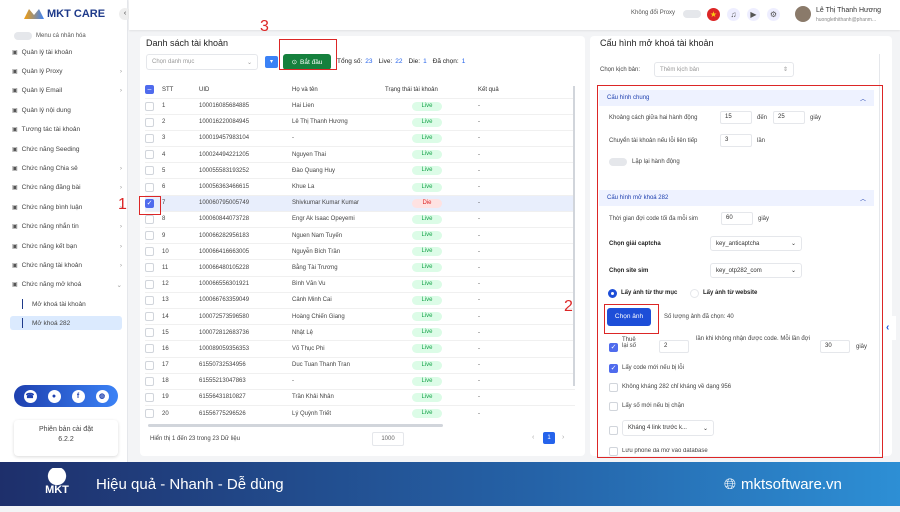 The image size is (900, 512). What do you see at coordinates (67, 207) in the screenshot?
I see `sidebar-item: ▣ Chức năng bình luận ›` at bounding box center [67, 207].